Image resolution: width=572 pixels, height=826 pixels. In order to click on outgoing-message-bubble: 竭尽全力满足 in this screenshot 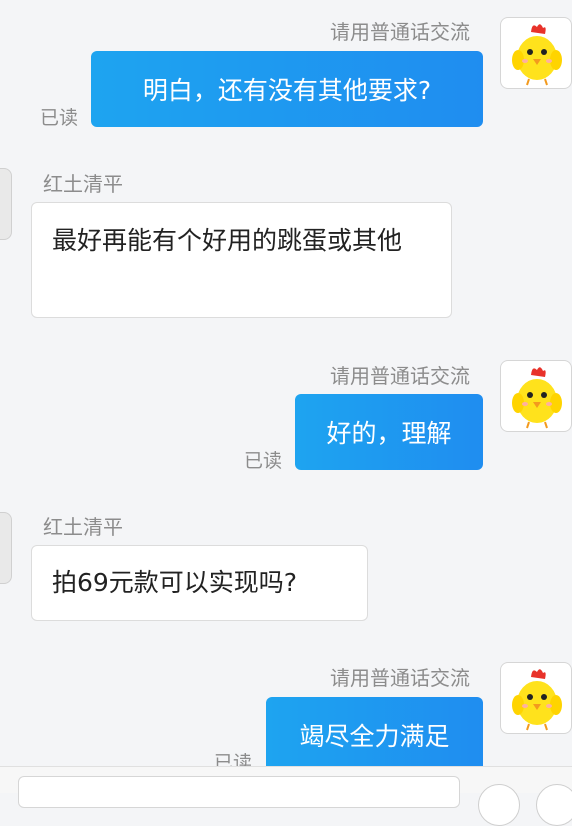, I will do `click(374, 735)`.